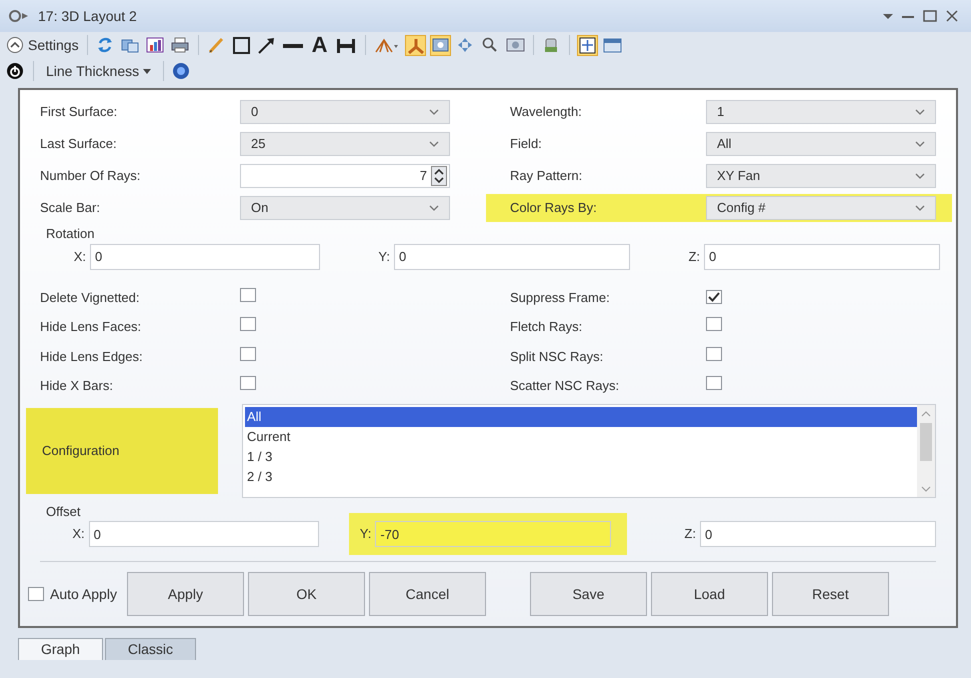  What do you see at coordinates (122, 451) in the screenshot?
I see `configuration-label: Configuration` at bounding box center [122, 451].